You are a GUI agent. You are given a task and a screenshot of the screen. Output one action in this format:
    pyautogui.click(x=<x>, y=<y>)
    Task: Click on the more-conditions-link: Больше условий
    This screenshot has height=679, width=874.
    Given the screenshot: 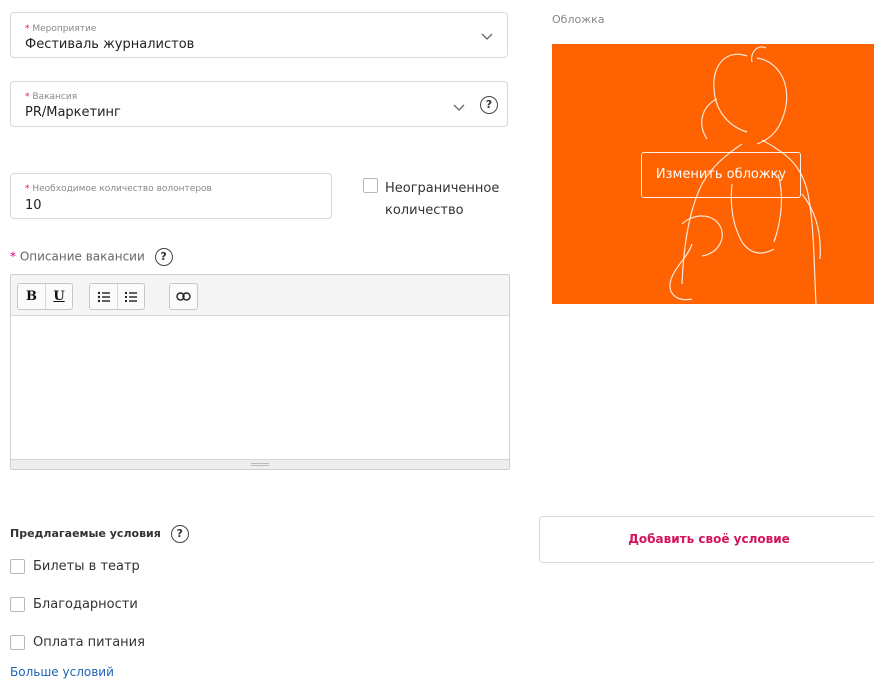 What is the action you would take?
    pyautogui.click(x=62, y=672)
    